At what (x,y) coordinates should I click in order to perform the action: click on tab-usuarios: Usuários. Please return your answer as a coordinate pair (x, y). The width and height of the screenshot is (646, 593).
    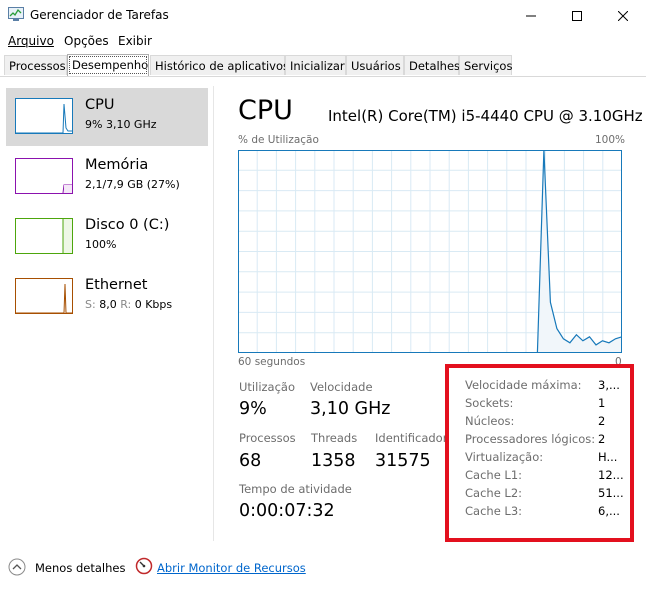
    Looking at the image, I should click on (375, 65).